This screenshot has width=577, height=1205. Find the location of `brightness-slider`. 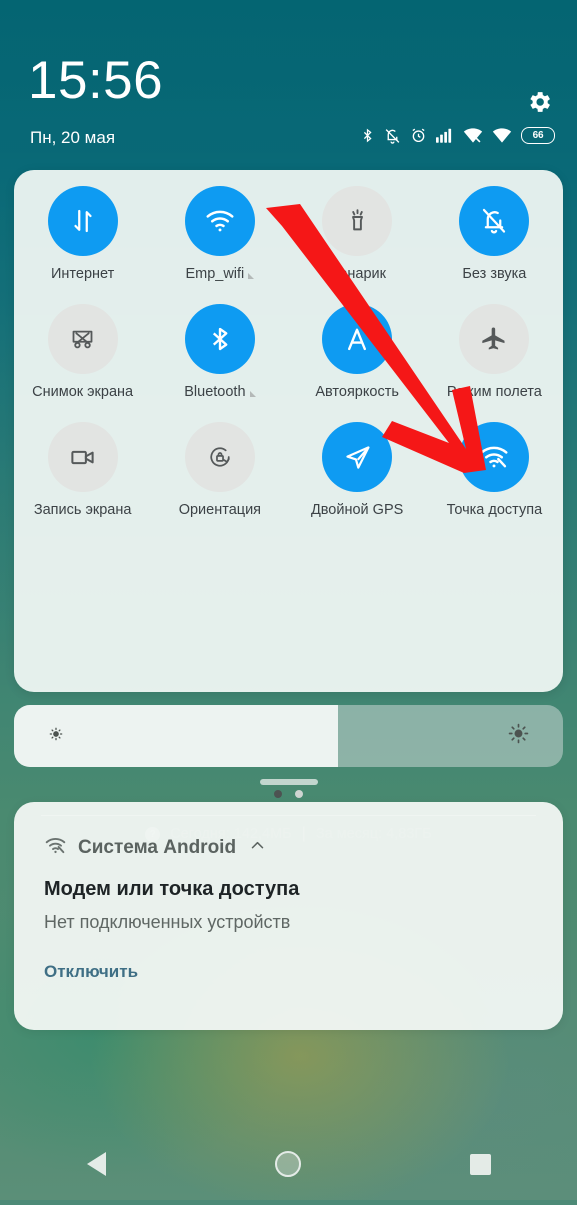

brightness-slider is located at coordinates (288, 736).